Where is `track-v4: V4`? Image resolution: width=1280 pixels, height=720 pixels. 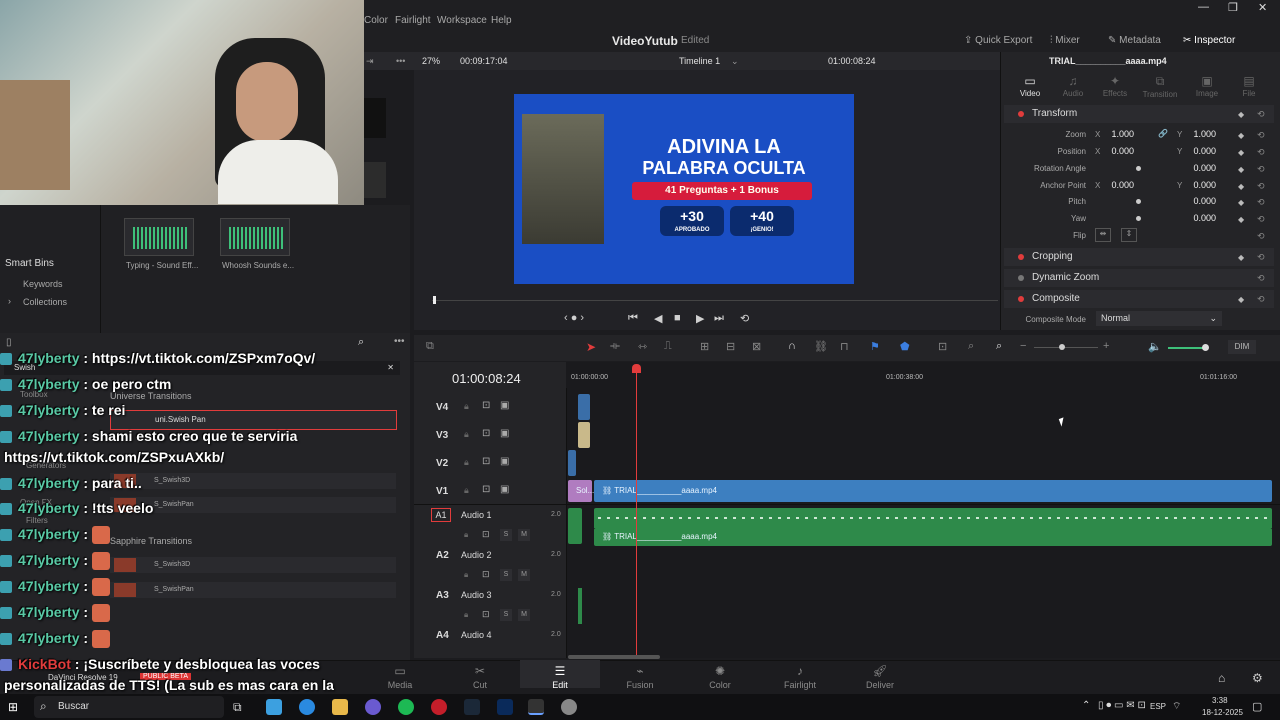
track-v4: V4 is located at coordinates (442, 407).